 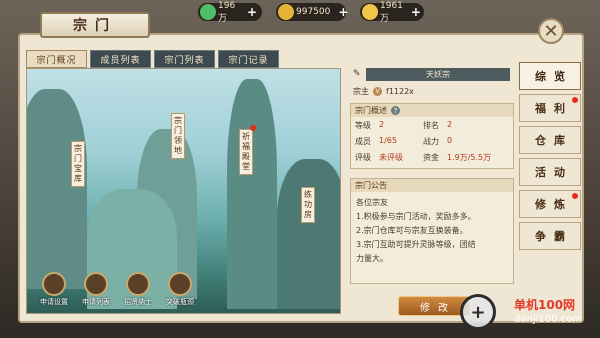 I want to click on side-menu: 综览 福利 仓库 活动 修炼 争霸, so click(x=550, y=158).